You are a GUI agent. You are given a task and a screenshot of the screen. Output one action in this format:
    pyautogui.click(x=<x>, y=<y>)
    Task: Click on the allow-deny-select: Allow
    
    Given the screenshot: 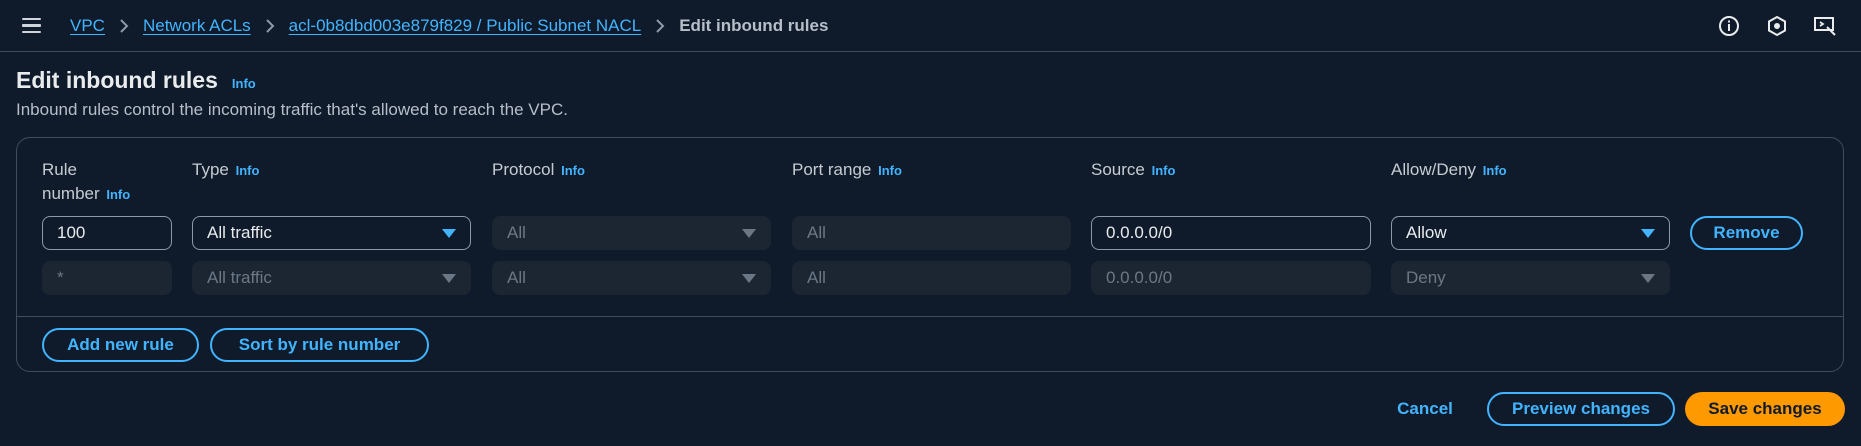 What is the action you would take?
    pyautogui.click(x=1530, y=233)
    